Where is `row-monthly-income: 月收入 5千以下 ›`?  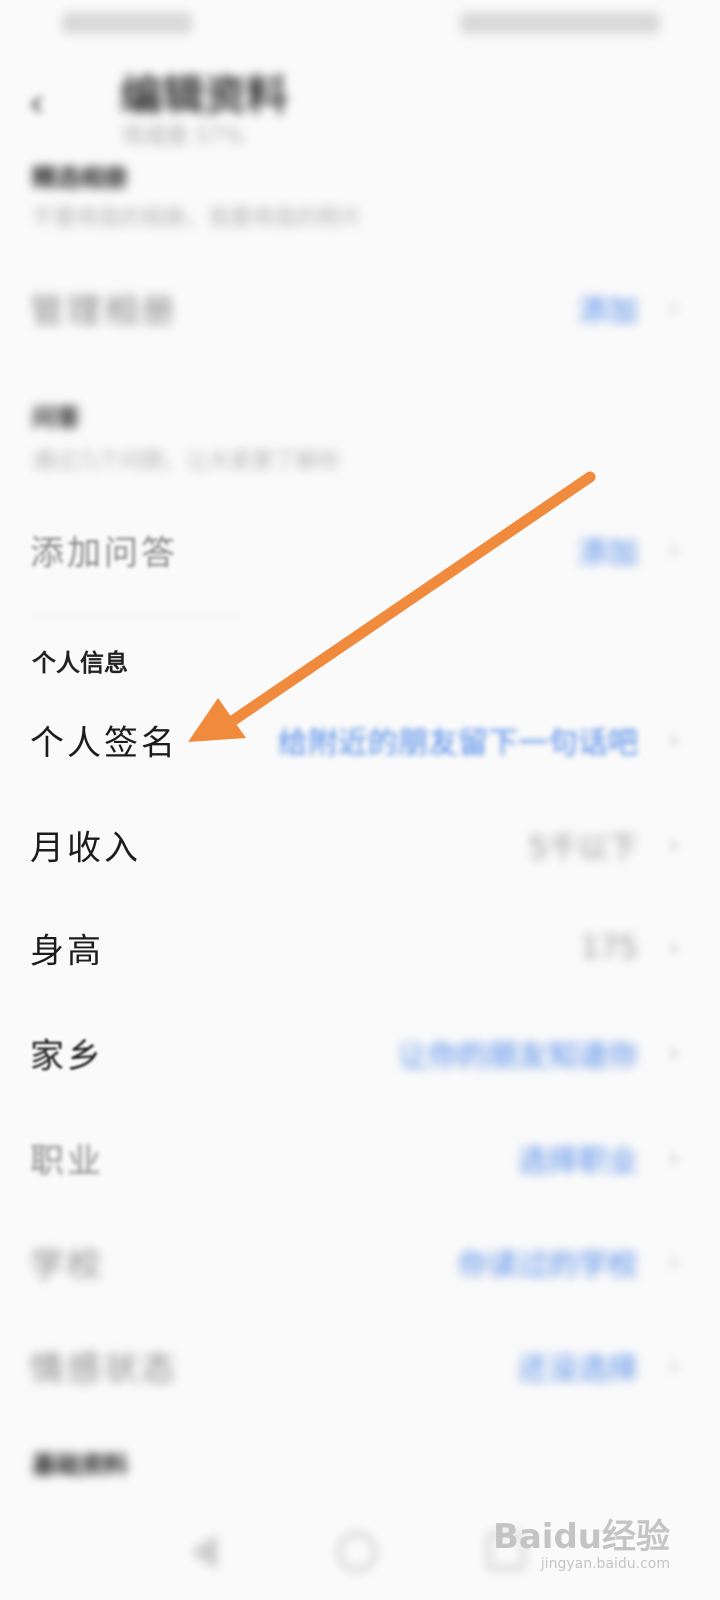
row-monthly-income: 月收入 5千以下 › is located at coordinates (360, 845).